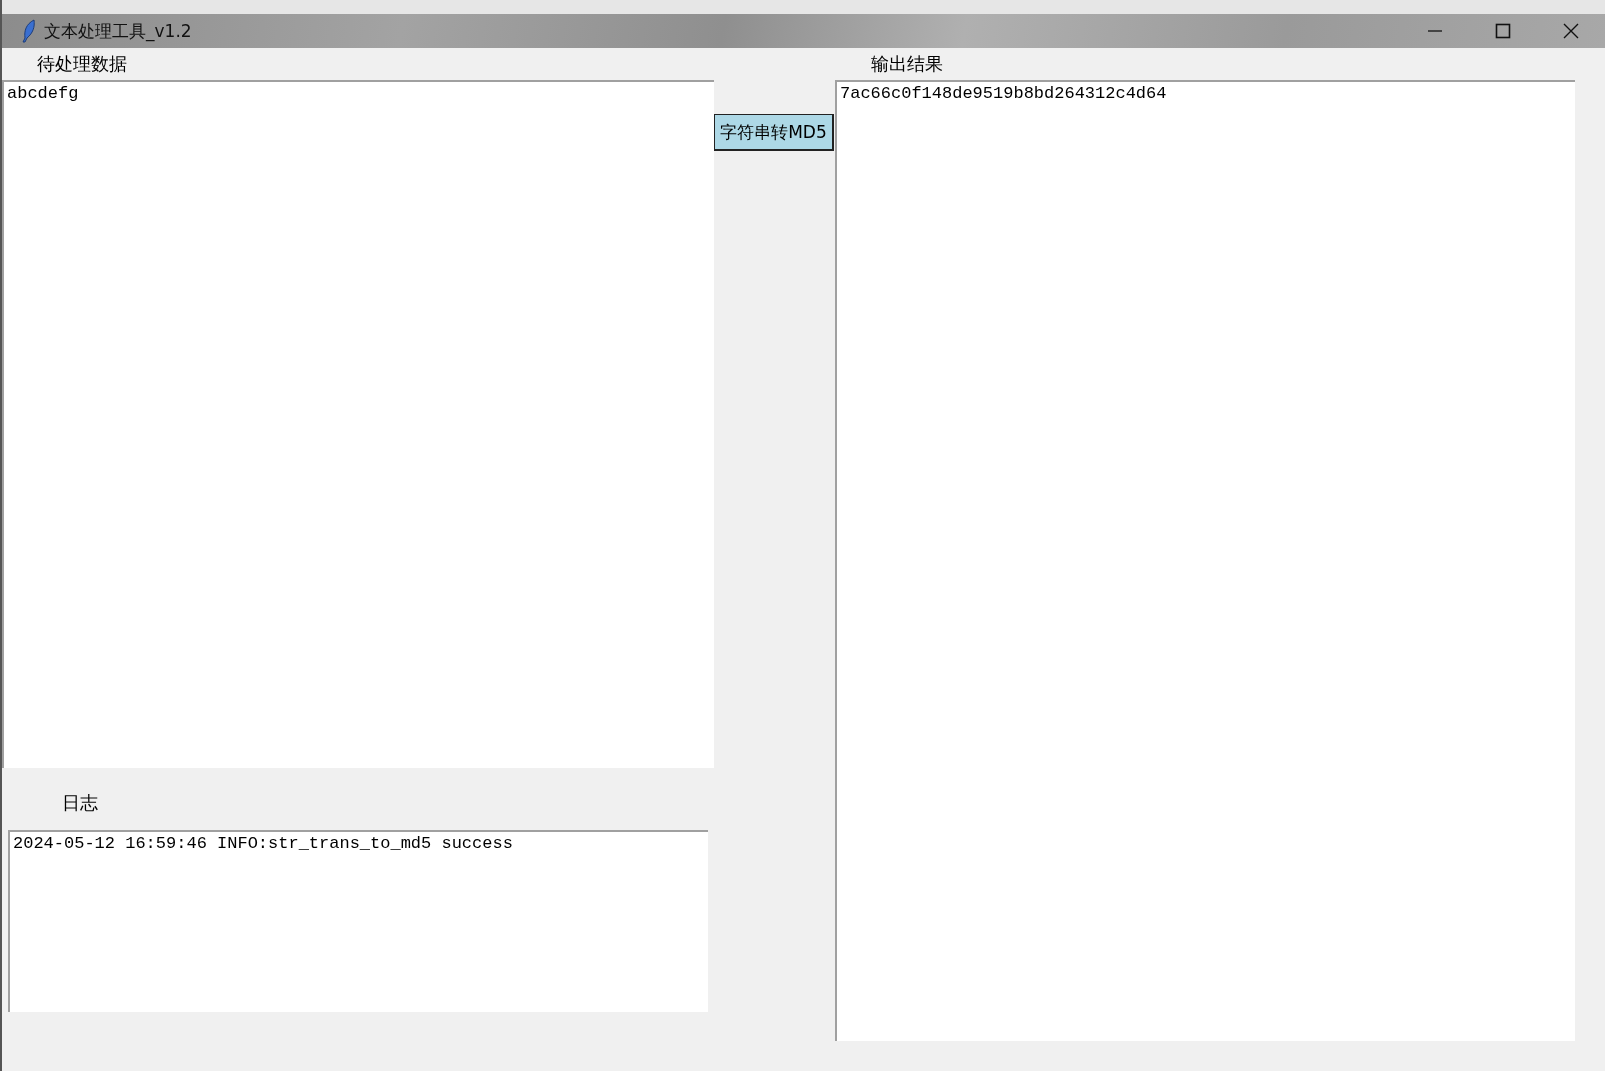  Describe the element at coordinates (29, 31) in the screenshot. I see `feather-icon` at that location.